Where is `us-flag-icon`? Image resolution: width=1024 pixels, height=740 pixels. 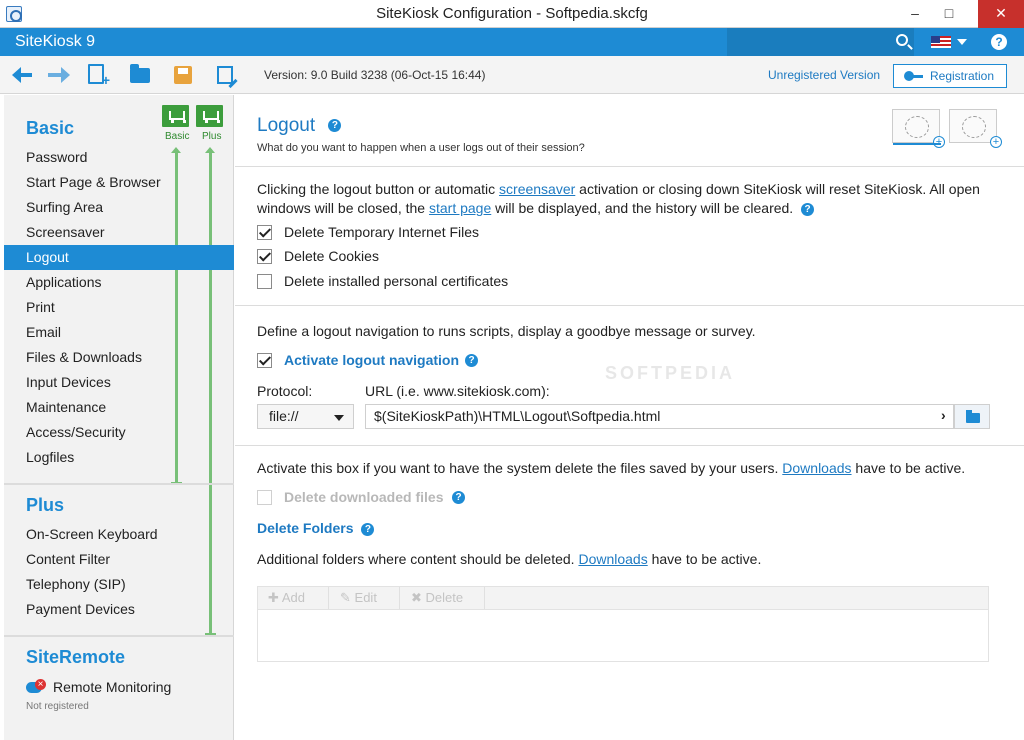 us-flag-icon is located at coordinates (941, 42).